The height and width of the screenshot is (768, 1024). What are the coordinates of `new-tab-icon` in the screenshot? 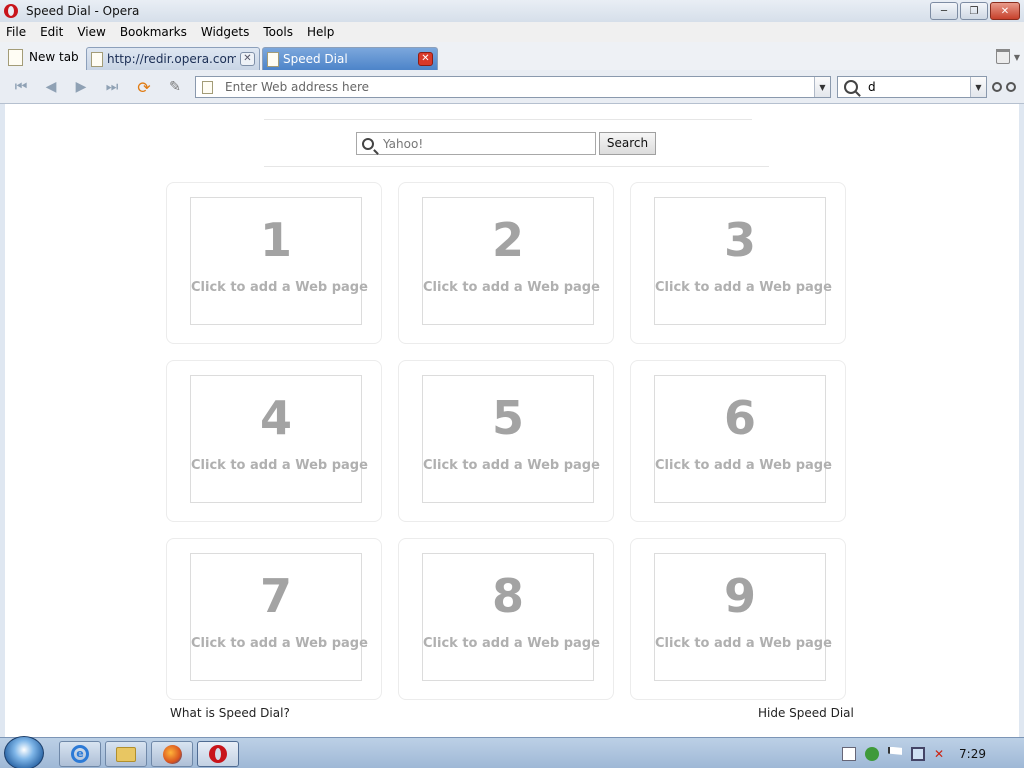 It's located at (15, 57).